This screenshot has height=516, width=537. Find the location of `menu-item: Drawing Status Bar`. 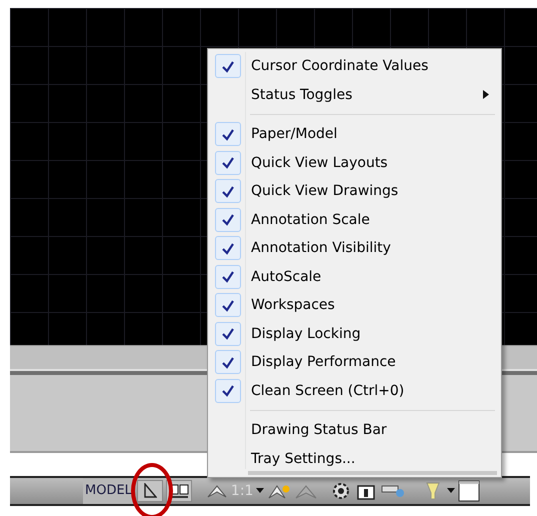

menu-item: Drawing Status Bar is located at coordinates (354, 430).